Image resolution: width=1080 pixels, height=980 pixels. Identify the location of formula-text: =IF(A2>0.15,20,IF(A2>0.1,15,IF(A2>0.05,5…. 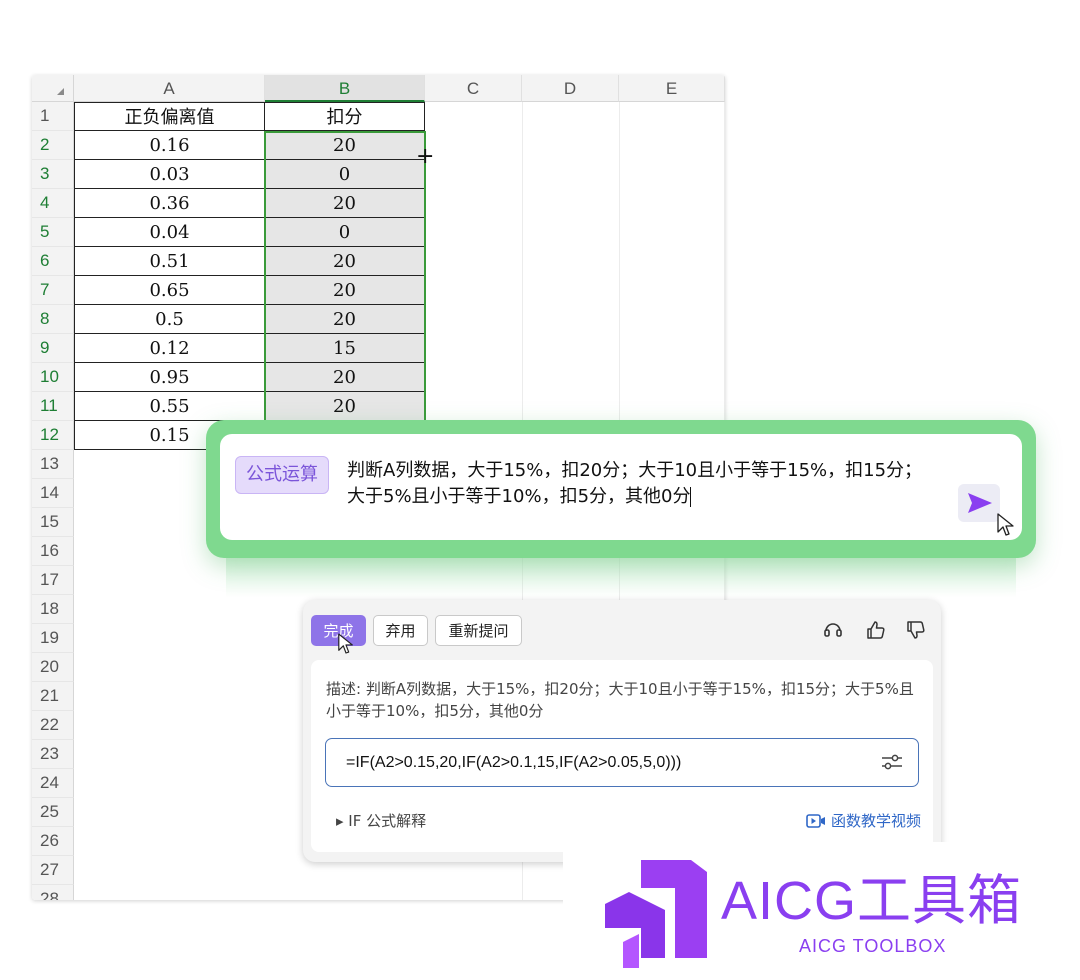
(514, 762).